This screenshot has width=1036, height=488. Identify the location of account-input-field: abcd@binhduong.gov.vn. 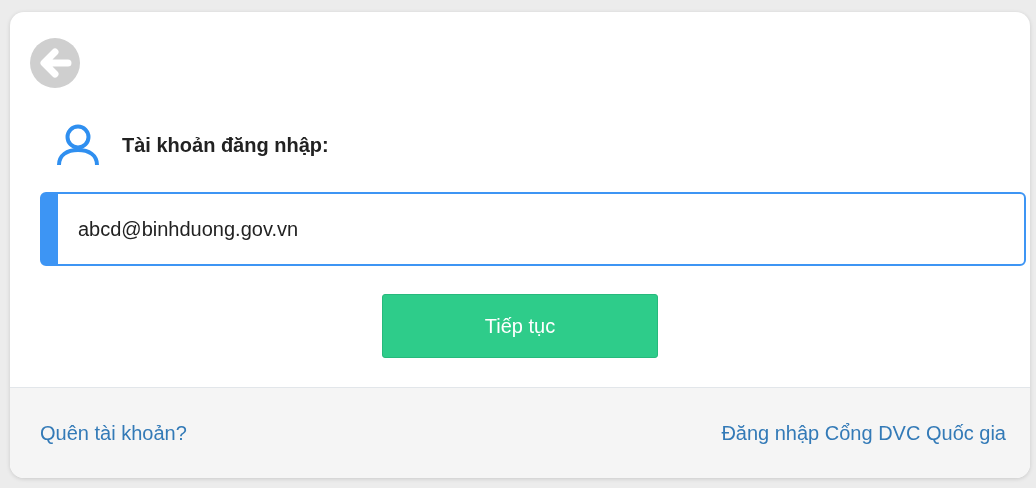
(533, 229).